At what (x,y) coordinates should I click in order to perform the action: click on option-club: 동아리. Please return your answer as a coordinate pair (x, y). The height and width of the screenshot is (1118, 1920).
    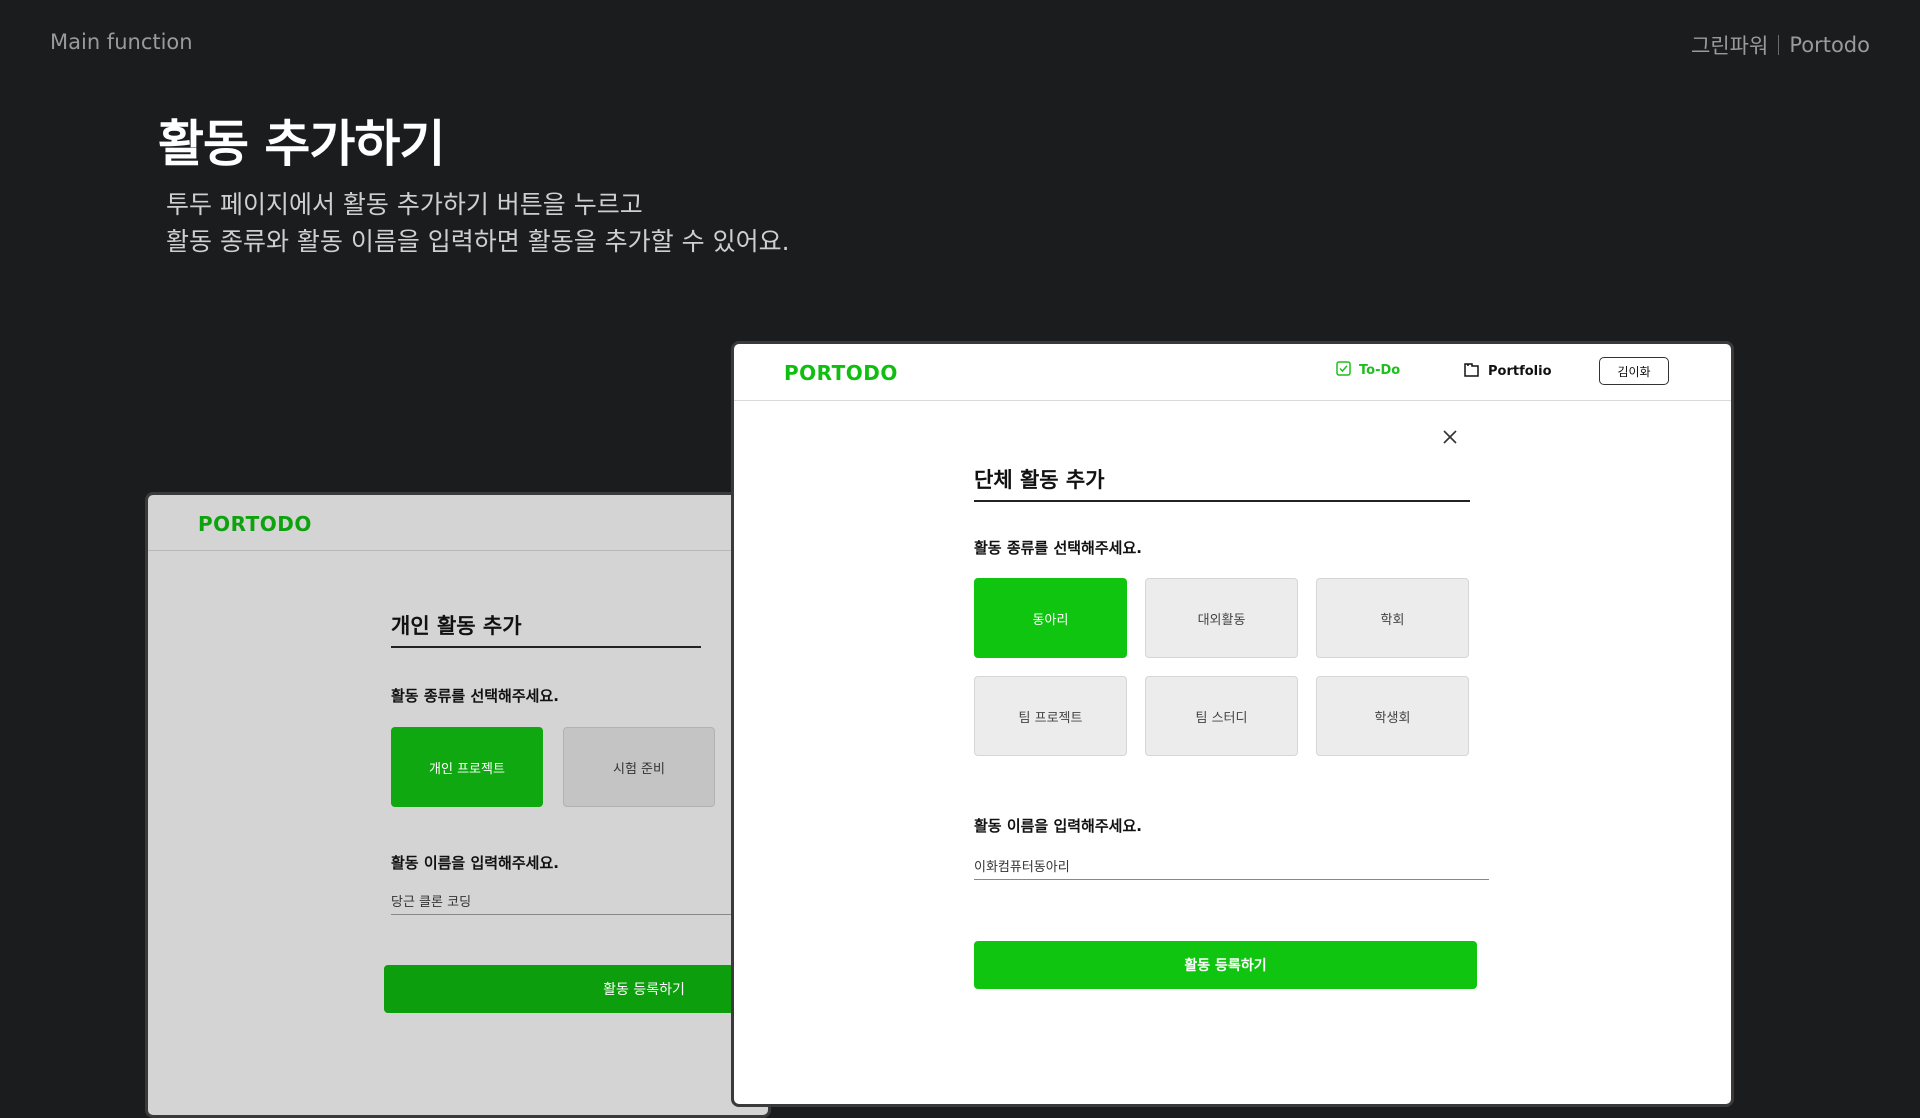
    Looking at the image, I should click on (1050, 618).